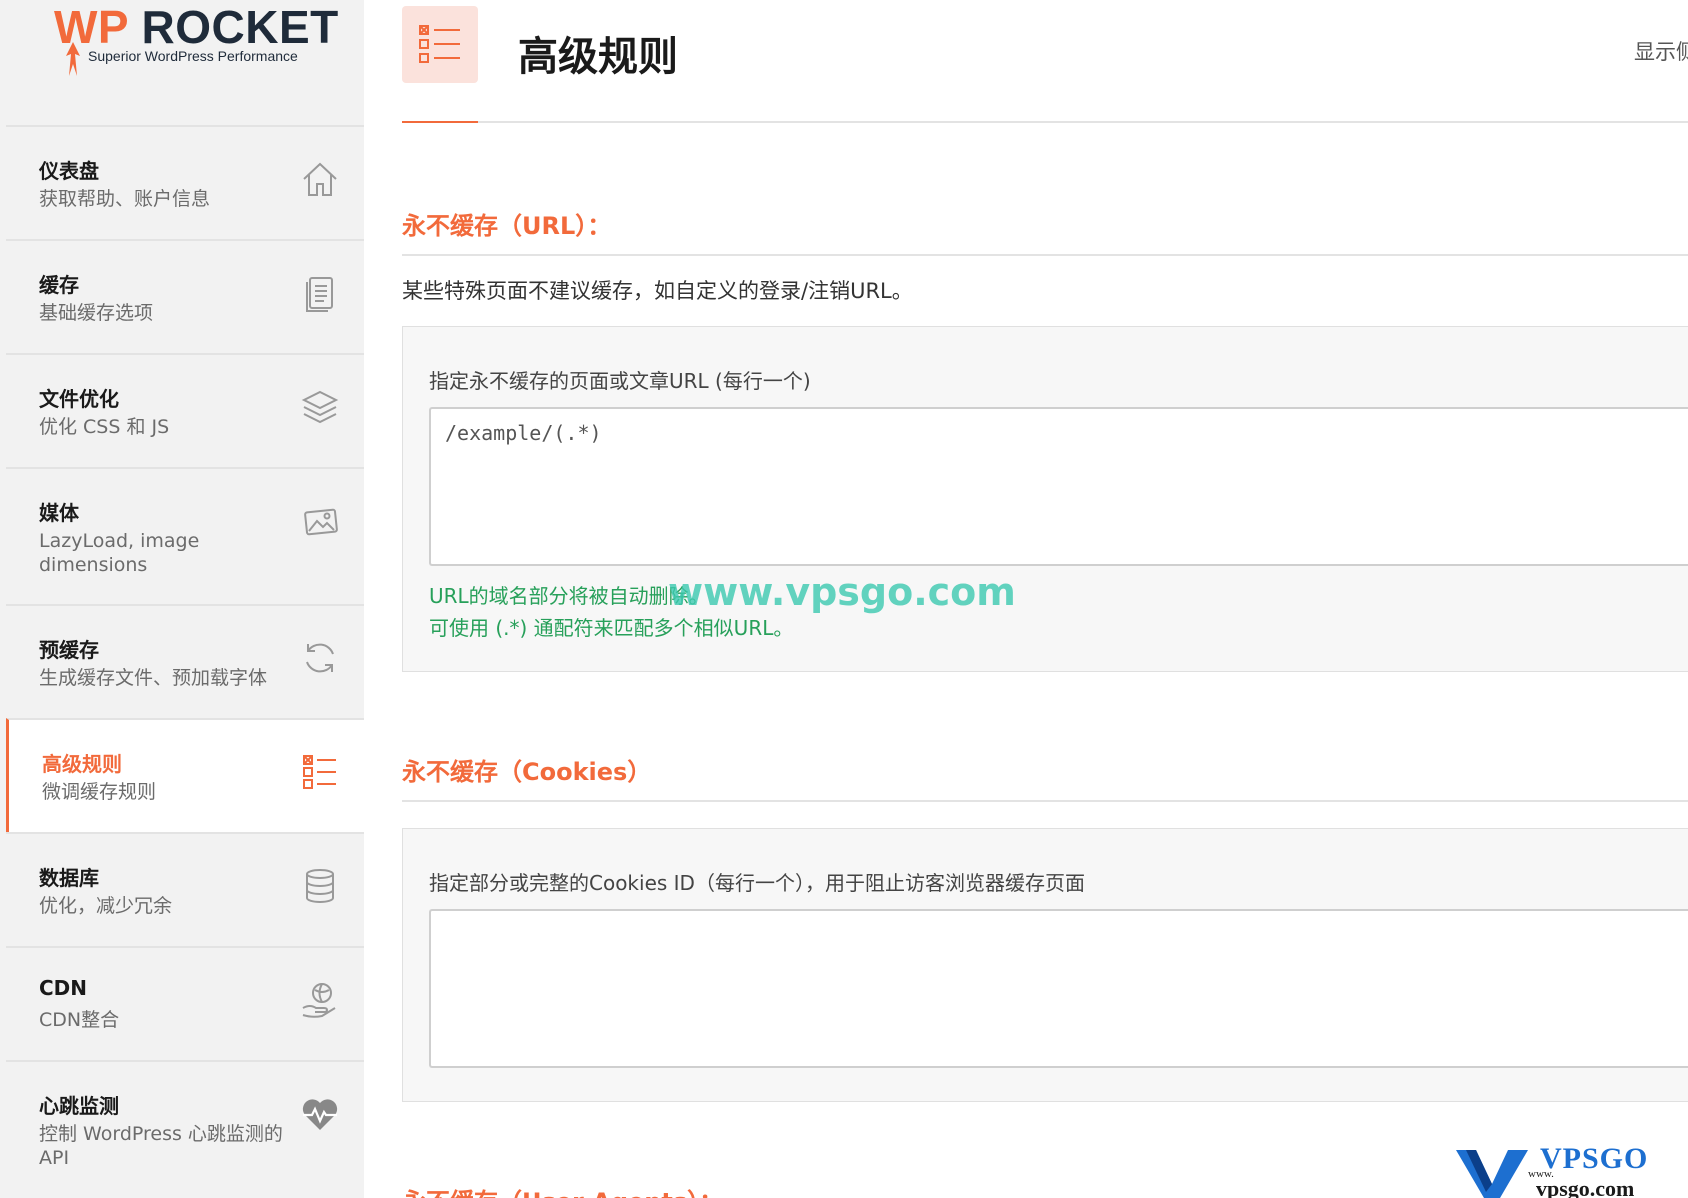 The height and width of the screenshot is (1198, 1688). I want to click on sidebar-item-desc: 优化 CSS 和 JS, so click(104, 427).